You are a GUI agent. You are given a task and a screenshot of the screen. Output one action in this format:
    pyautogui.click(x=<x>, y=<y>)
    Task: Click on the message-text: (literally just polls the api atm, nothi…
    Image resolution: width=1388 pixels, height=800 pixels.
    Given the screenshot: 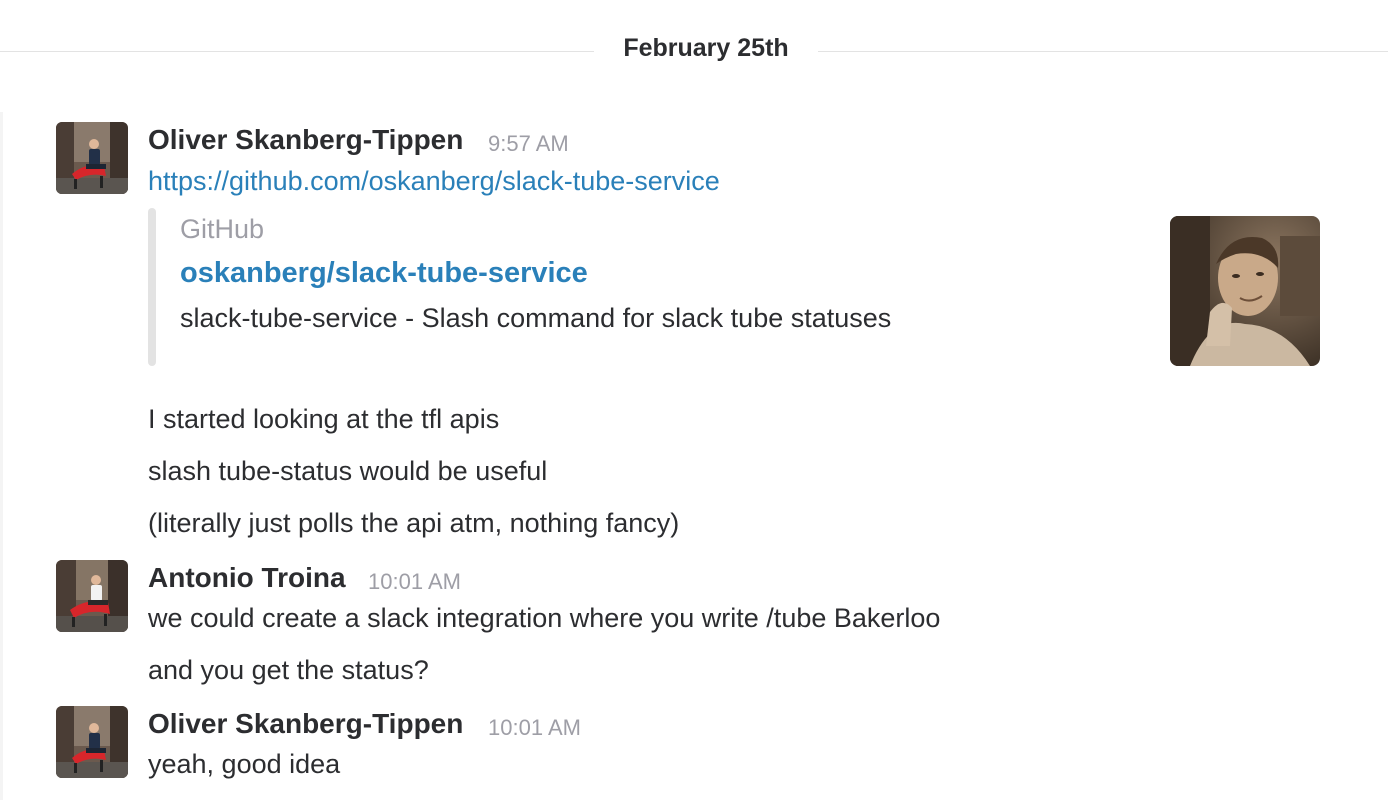 What is the action you would take?
    pyautogui.click(x=414, y=523)
    